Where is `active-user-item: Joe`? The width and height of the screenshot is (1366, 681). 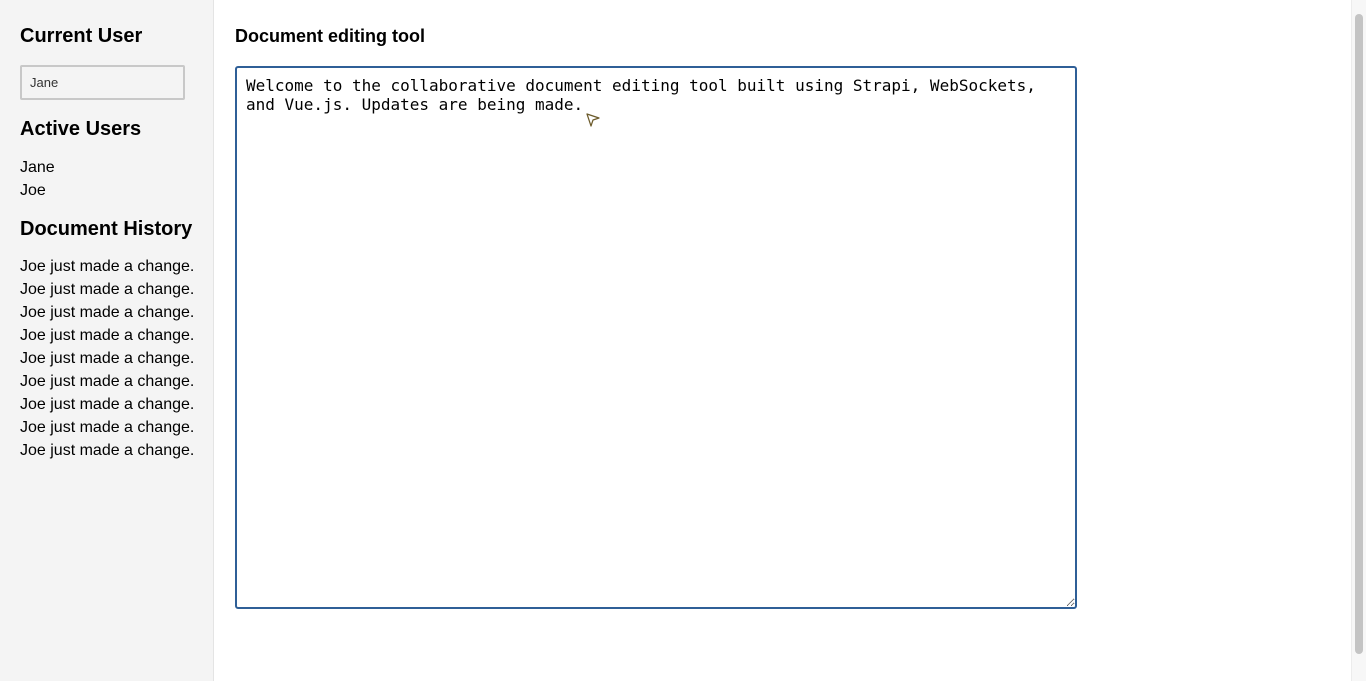 active-user-item: Joe is located at coordinates (33, 190).